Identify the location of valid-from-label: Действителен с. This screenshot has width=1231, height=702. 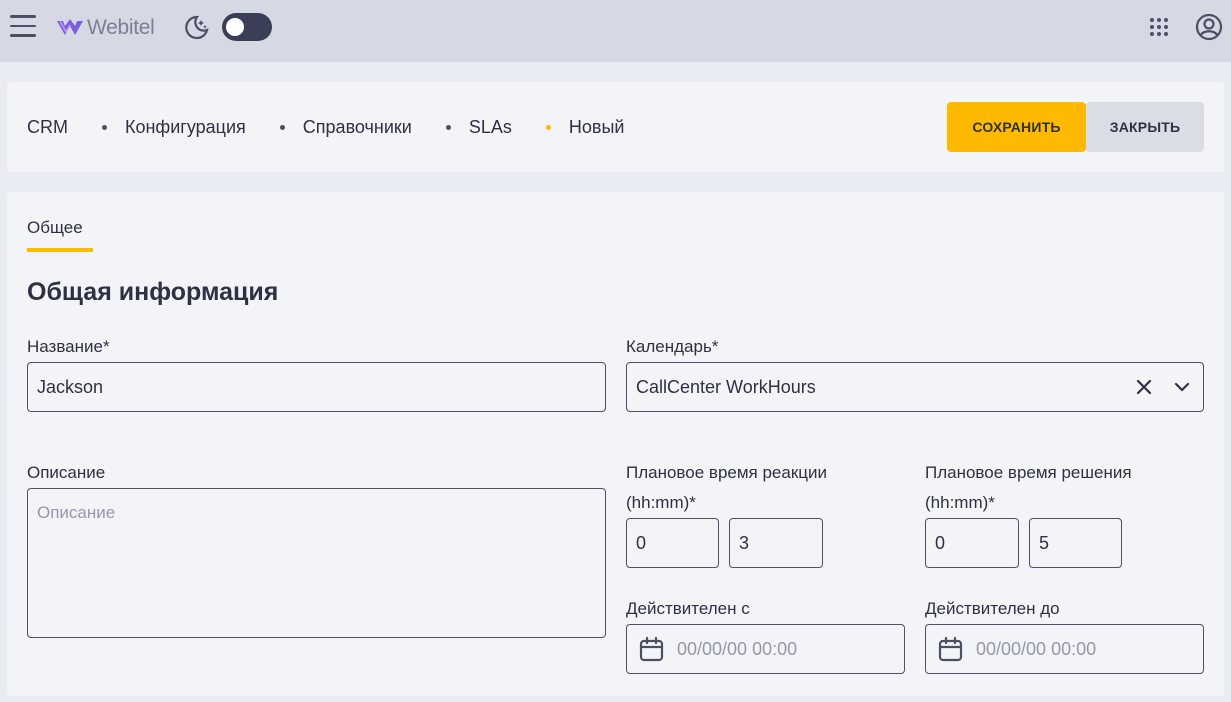
(688, 608).